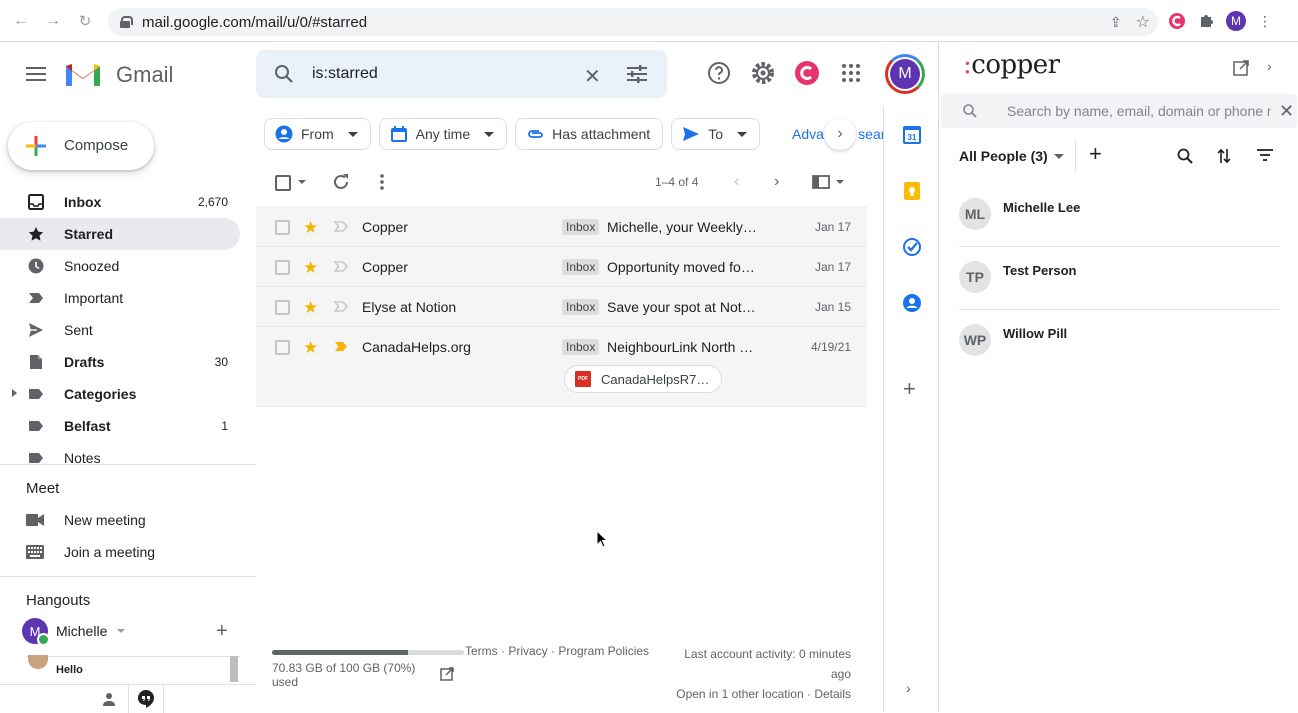  I want to click on main-menu-icon, so click(36, 74).